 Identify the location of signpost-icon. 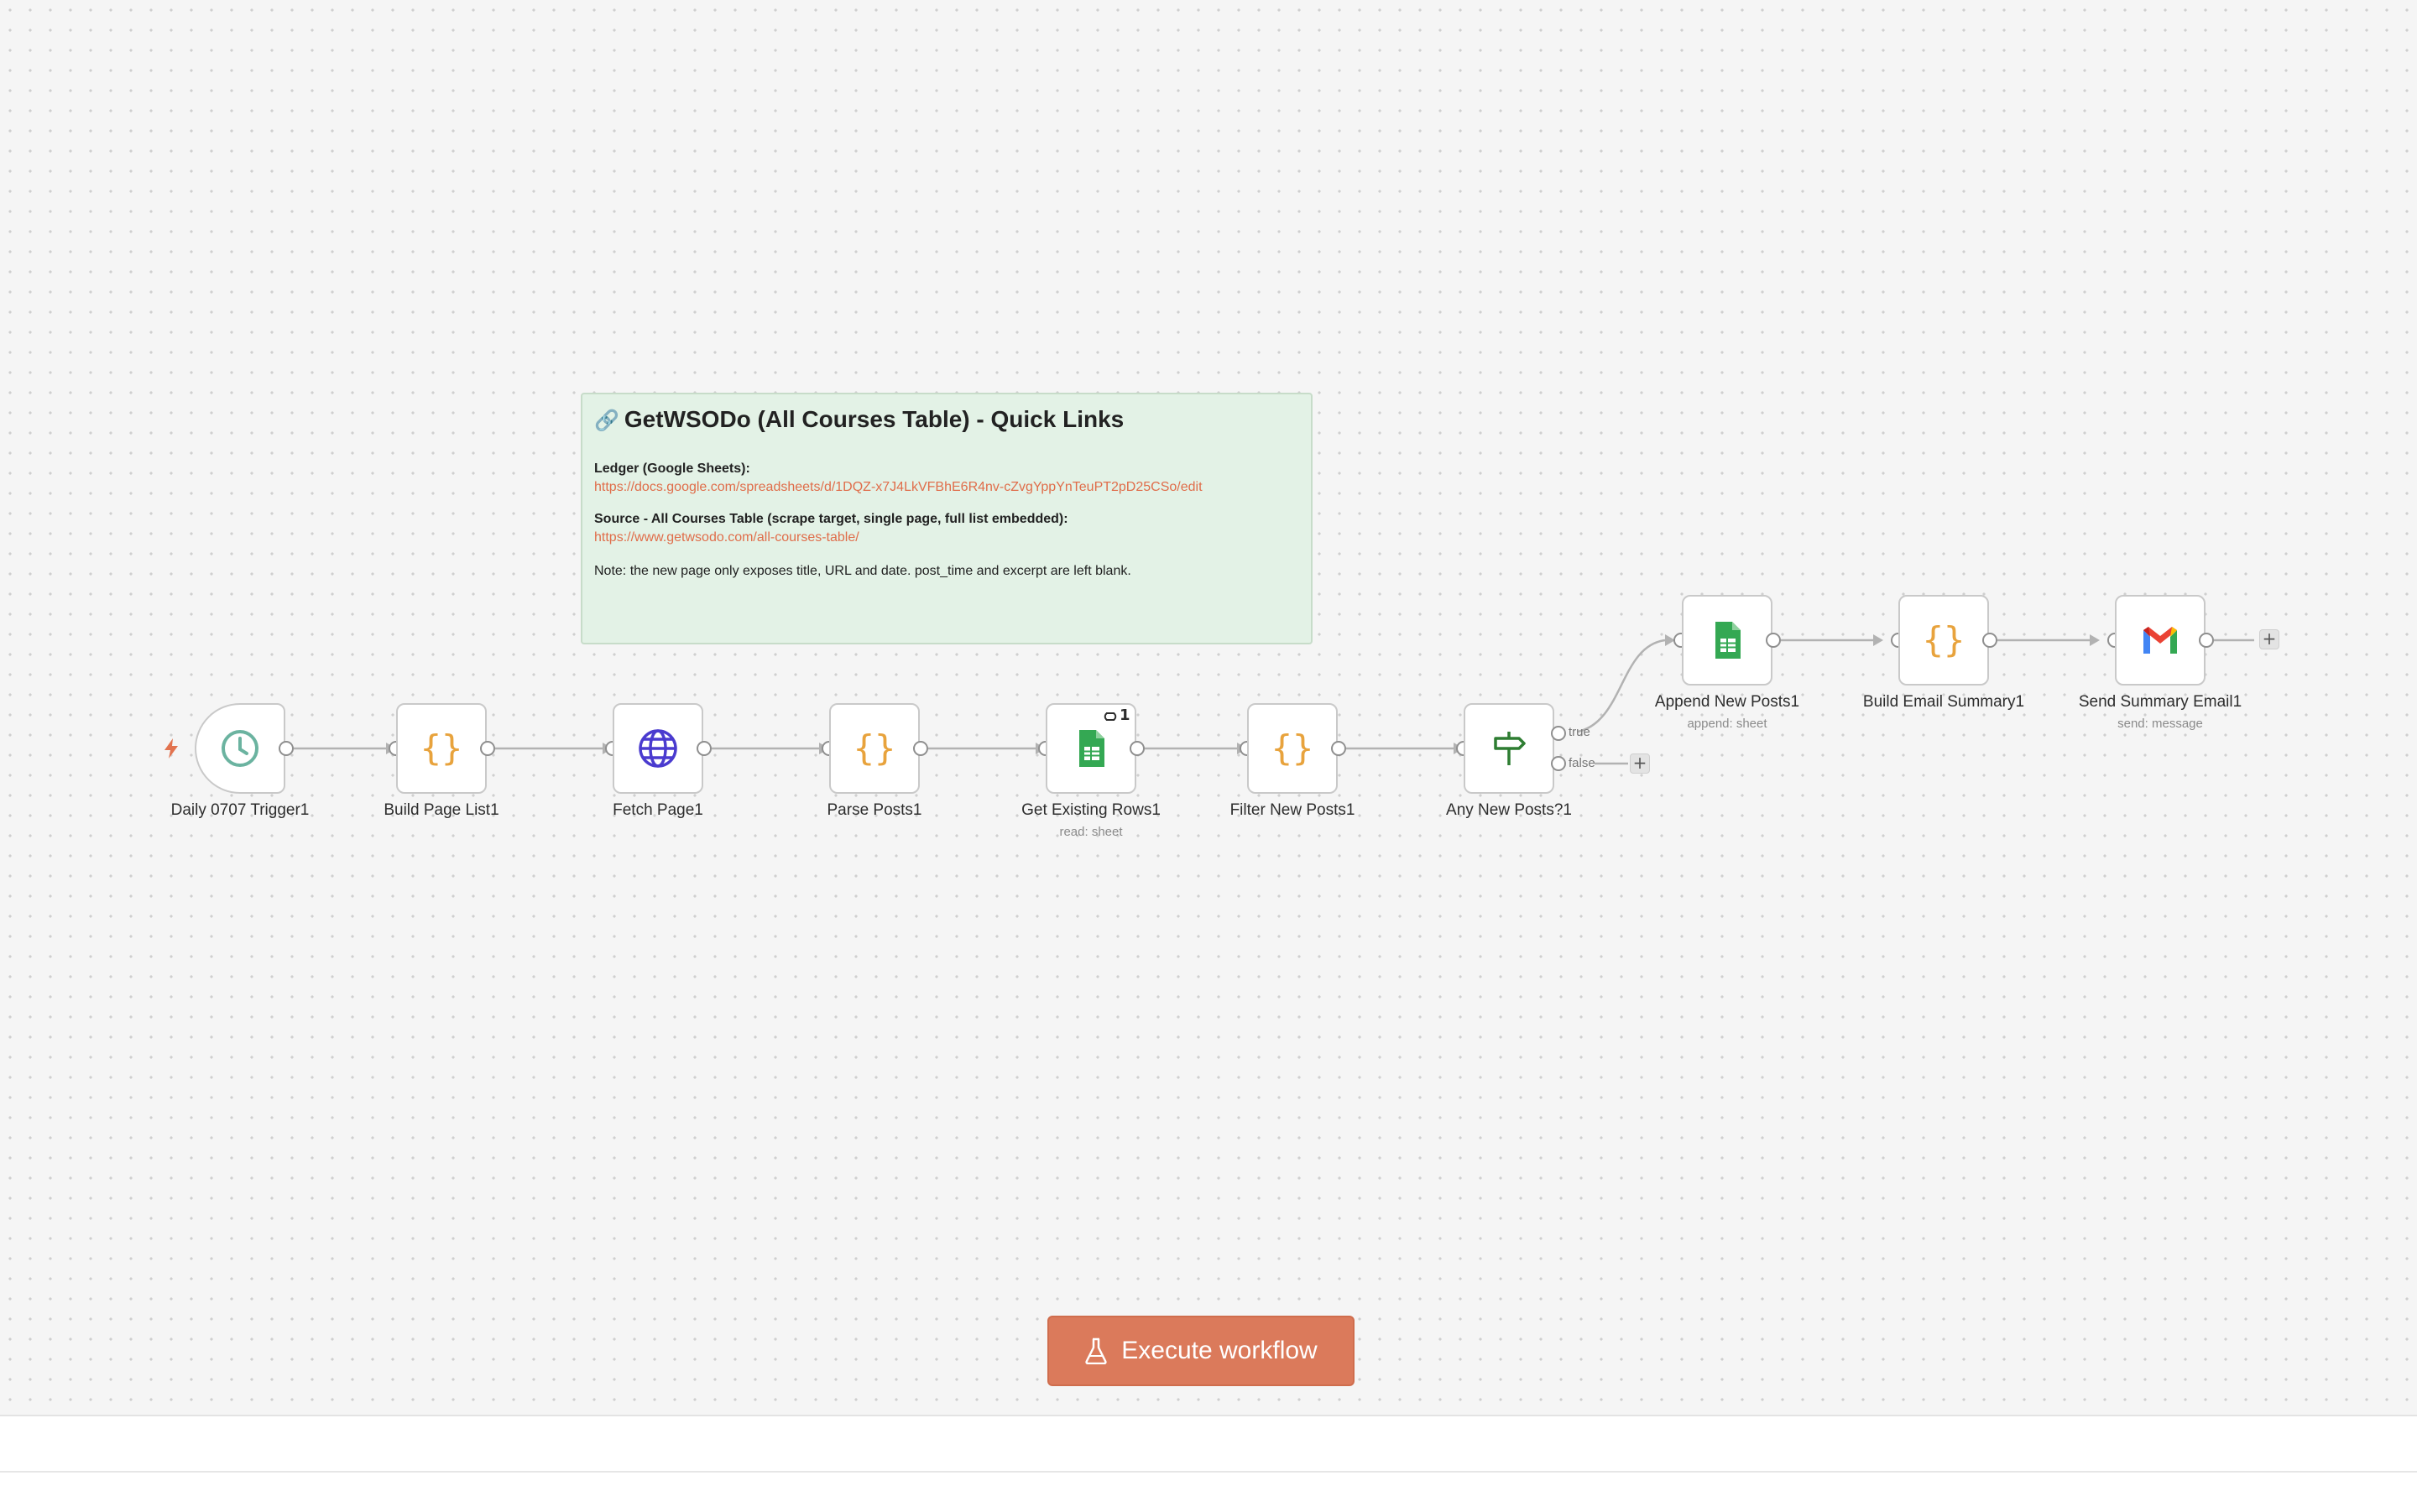
(1510, 748).